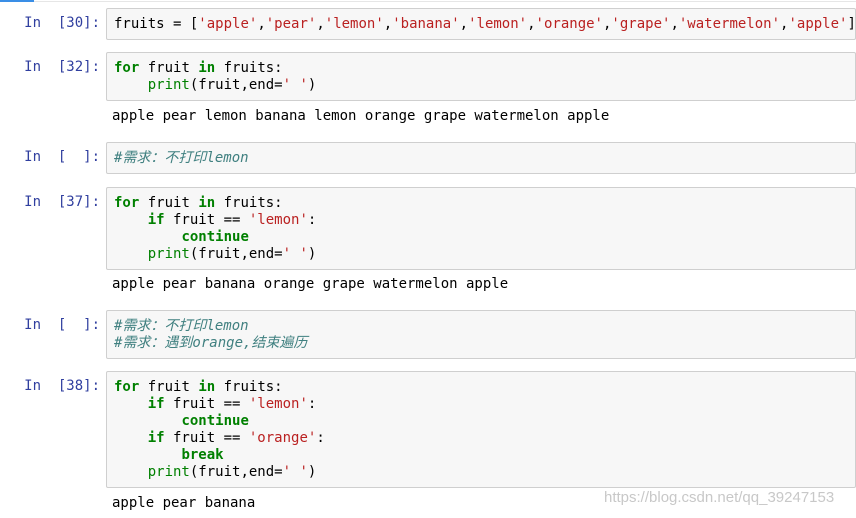  Describe the element at coordinates (62, 67) in the screenshot. I see `input-prompt: In [32]:` at that location.